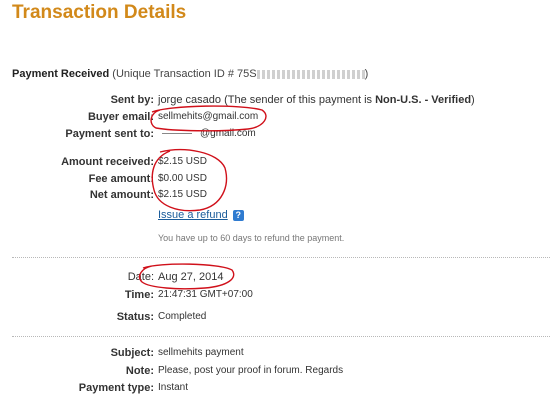  What do you see at coordinates (300, 100) in the screenshot?
I see `sender-note-prefix: (The sender of this payment is` at bounding box center [300, 100].